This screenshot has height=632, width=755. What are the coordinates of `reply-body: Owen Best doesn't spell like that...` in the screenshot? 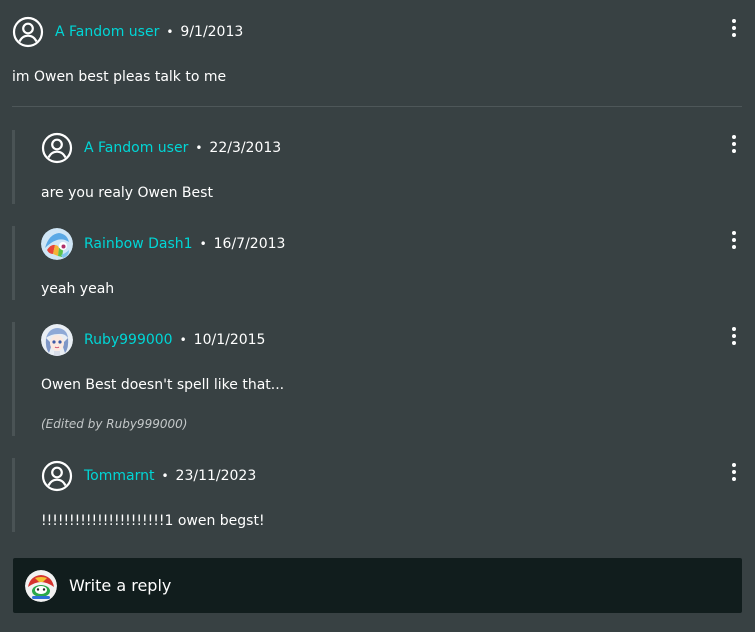 It's located at (163, 385).